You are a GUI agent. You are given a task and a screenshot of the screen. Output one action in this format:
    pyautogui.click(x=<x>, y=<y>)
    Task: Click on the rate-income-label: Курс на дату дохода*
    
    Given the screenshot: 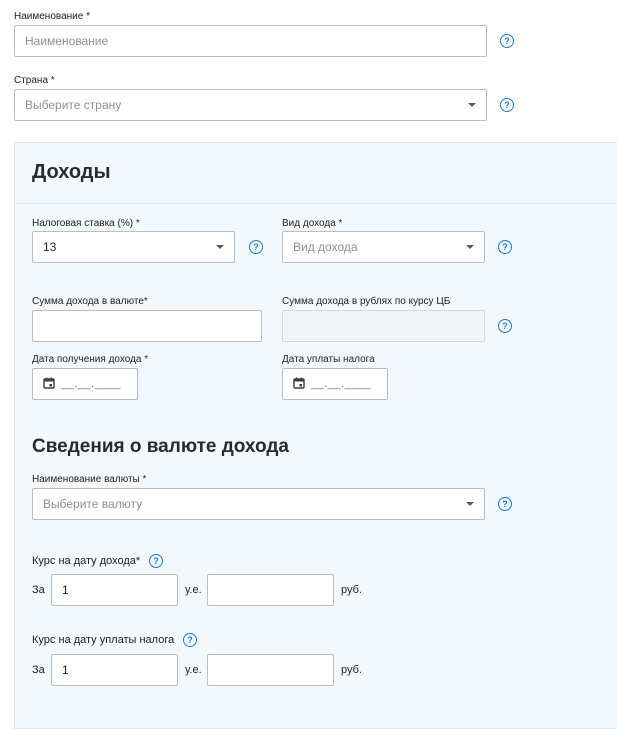 What is the action you would take?
    pyautogui.click(x=86, y=561)
    